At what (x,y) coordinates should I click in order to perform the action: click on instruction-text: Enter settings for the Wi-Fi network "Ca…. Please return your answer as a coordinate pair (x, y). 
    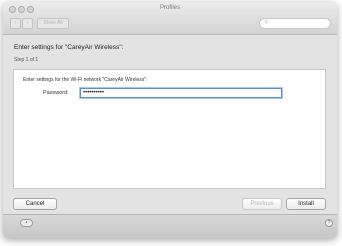
    Looking at the image, I should click on (85, 80).